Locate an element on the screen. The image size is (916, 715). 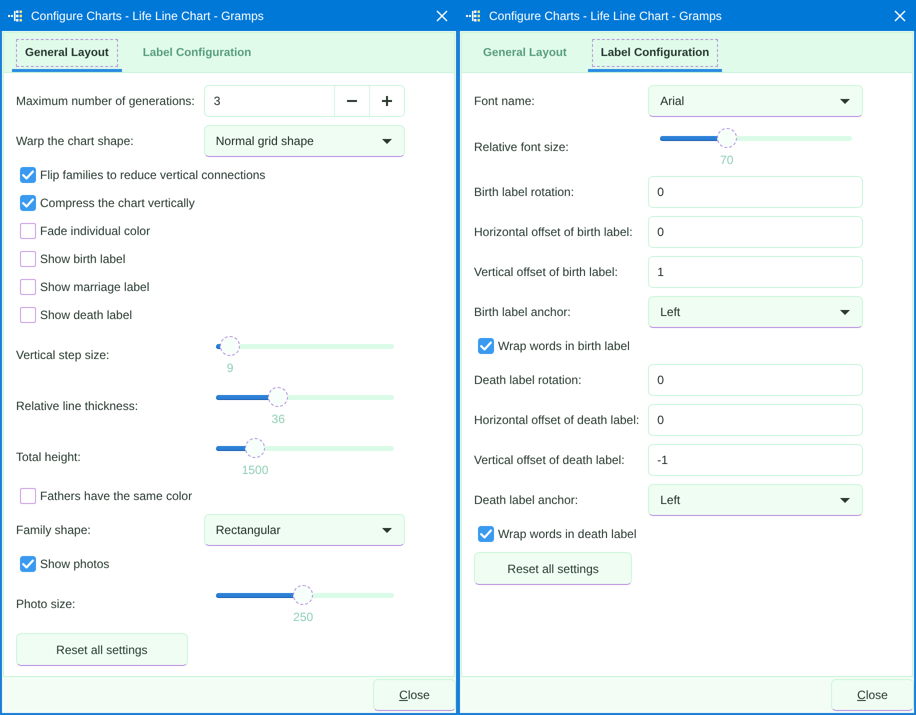
increment-button is located at coordinates (386, 101).